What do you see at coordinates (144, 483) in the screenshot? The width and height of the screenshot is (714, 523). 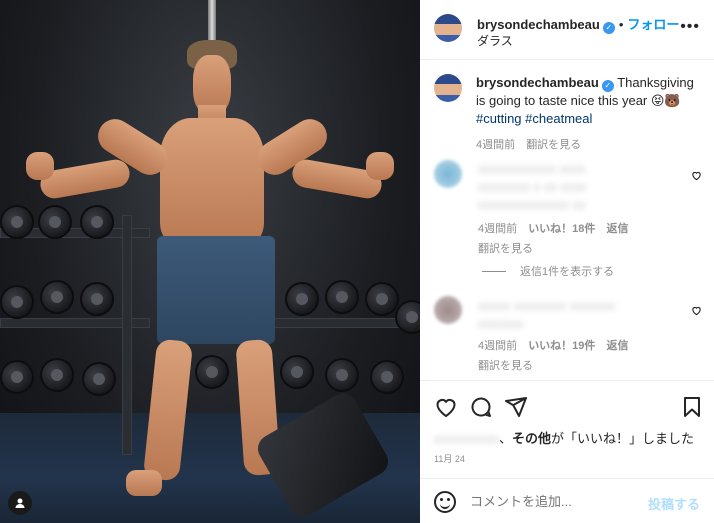 I see `person-left-foot` at bounding box center [144, 483].